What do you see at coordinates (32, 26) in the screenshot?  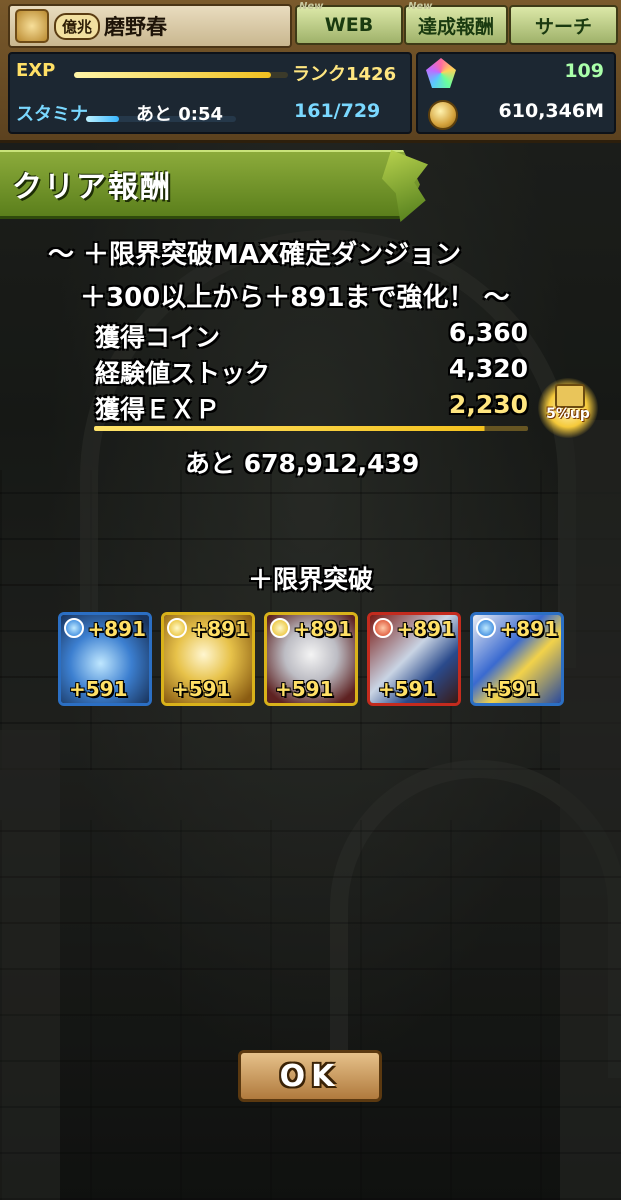 I see `avatar-icon` at bounding box center [32, 26].